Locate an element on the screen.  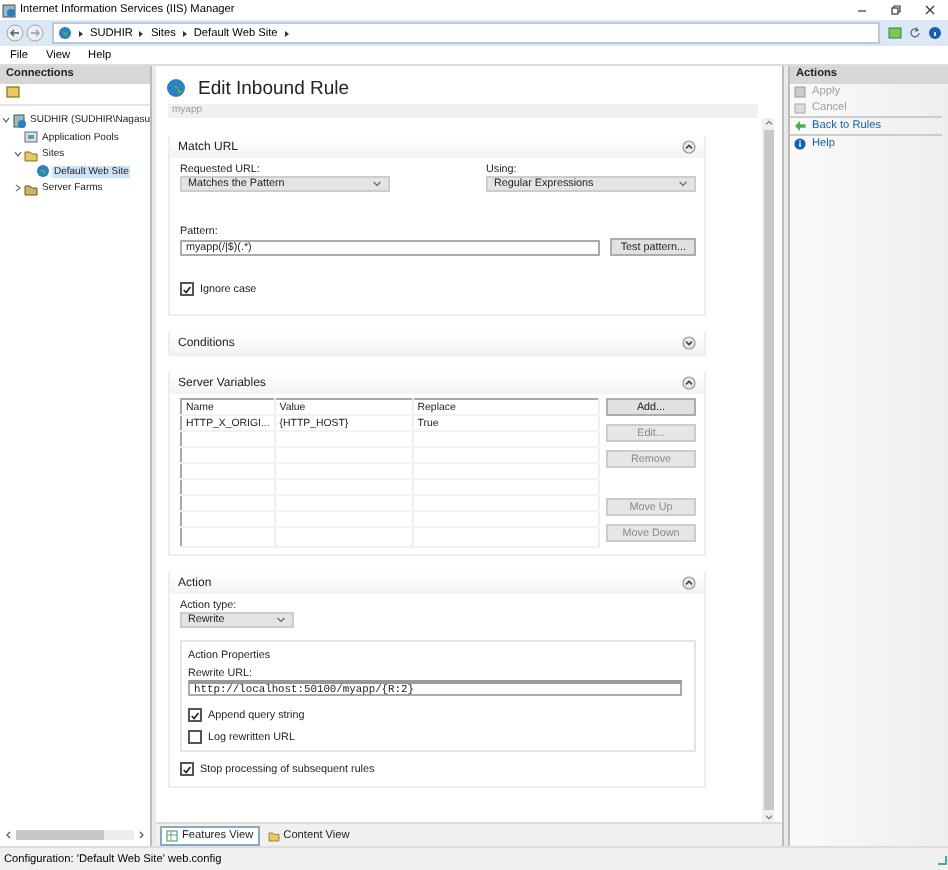
app-icon is located at coordinates (9, 10).